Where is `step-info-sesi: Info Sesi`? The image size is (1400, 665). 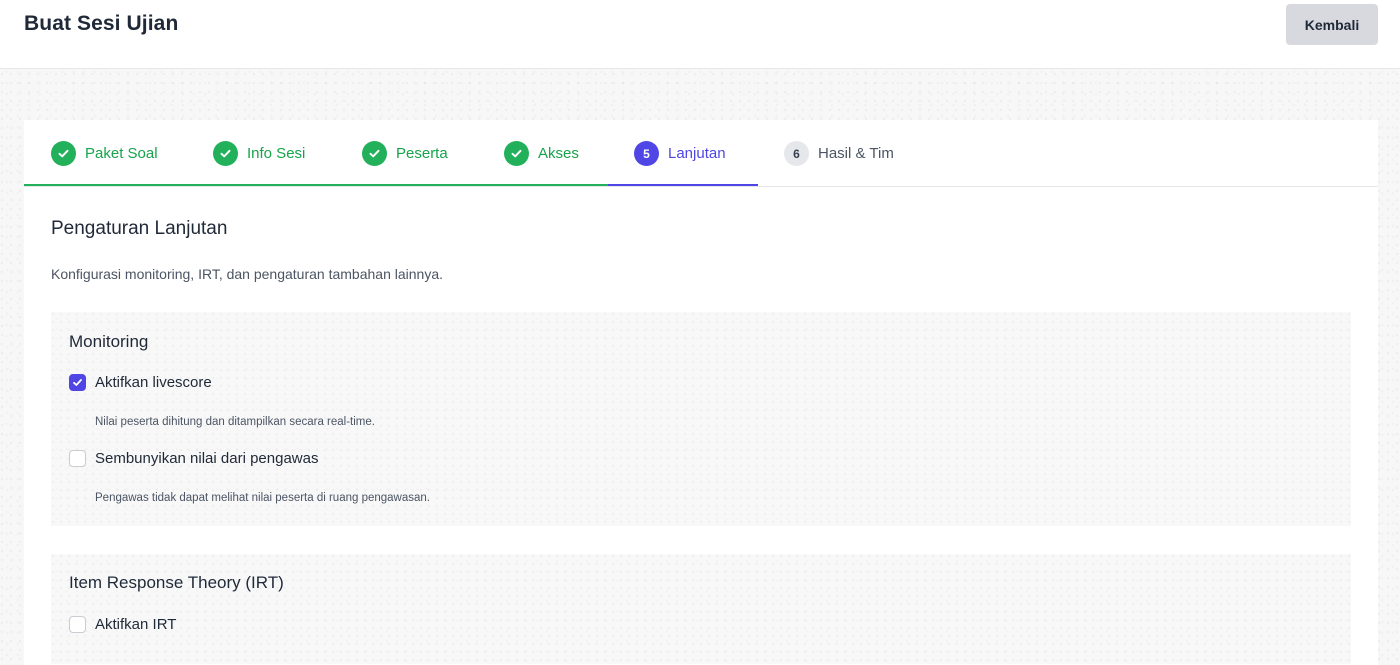
step-info-sesi: Info Sesi is located at coordinates (259, 153).